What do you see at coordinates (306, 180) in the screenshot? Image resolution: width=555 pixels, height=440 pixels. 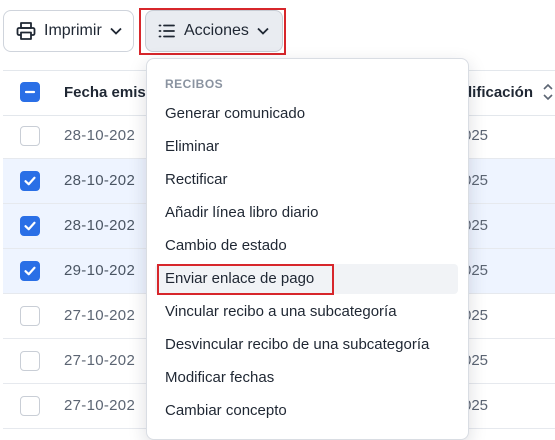 I see `menu-item: Rectificar` at bounding box center [306, 180].